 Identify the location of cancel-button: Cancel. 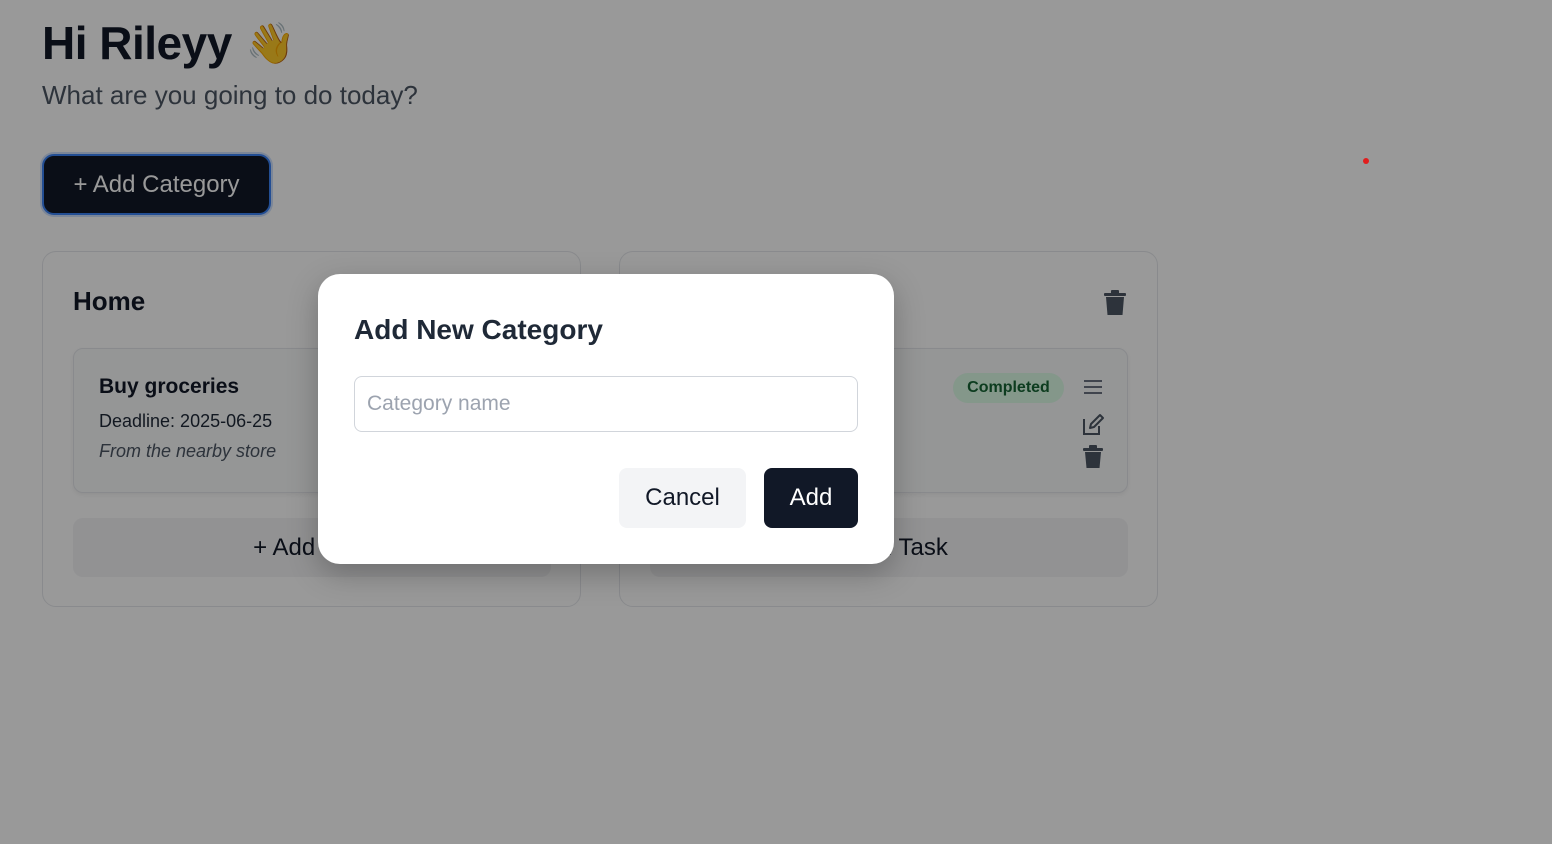
(682, 498).